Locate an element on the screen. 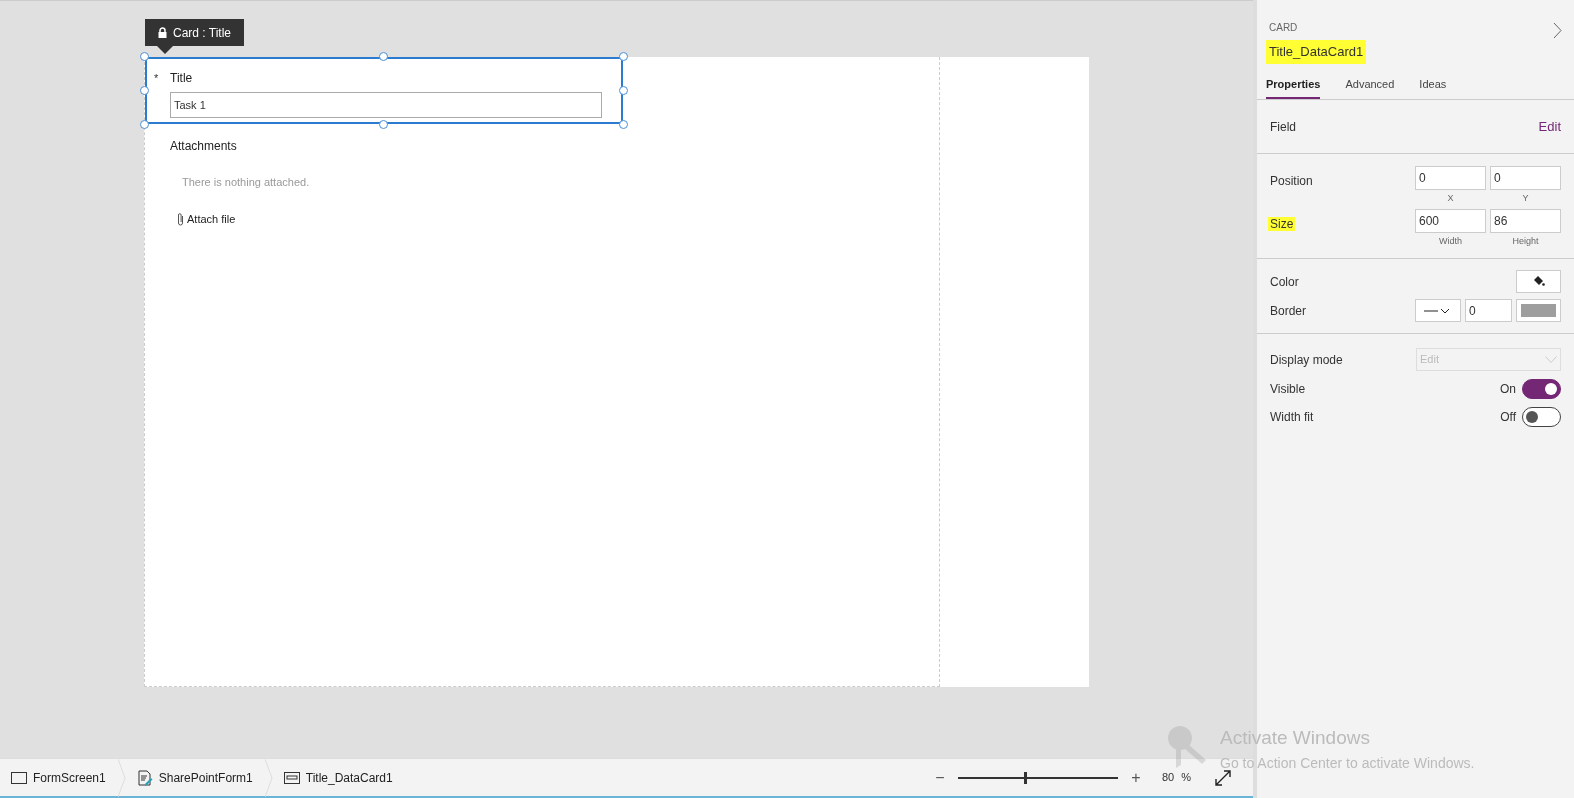 This screenshot has height=798, width=1574. input-caption: Height is located at coordinates (1525, 241).